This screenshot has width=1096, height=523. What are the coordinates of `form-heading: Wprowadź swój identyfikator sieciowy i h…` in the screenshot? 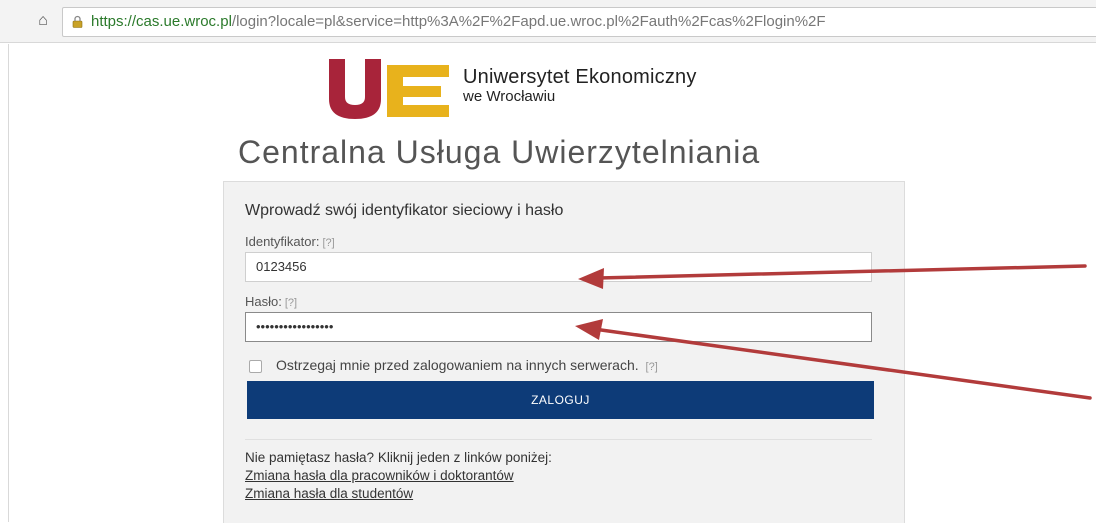 It's located at (404, 210).